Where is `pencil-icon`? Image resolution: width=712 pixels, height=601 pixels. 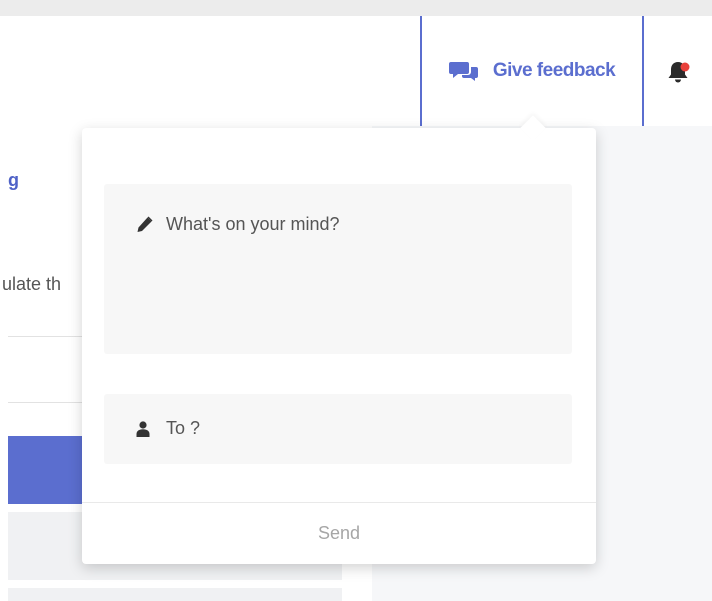
pencil-icon is located at coordinates (145, 224).